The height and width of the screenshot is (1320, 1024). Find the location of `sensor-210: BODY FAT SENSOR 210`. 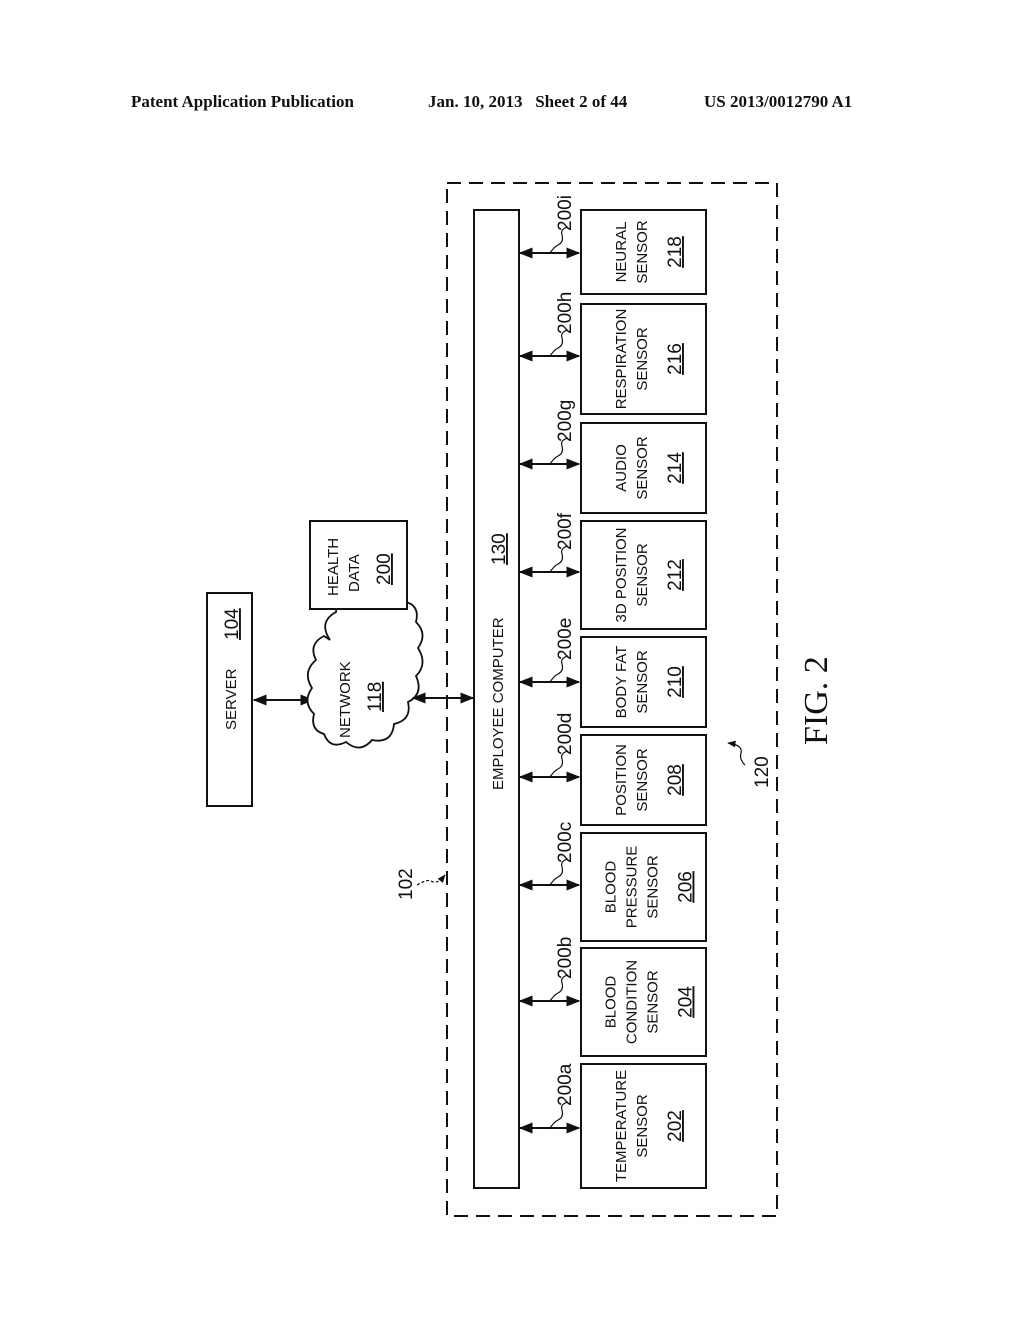

sensor-210: BODY FAT SENSOR 210 is located at coordinates (643, 682).